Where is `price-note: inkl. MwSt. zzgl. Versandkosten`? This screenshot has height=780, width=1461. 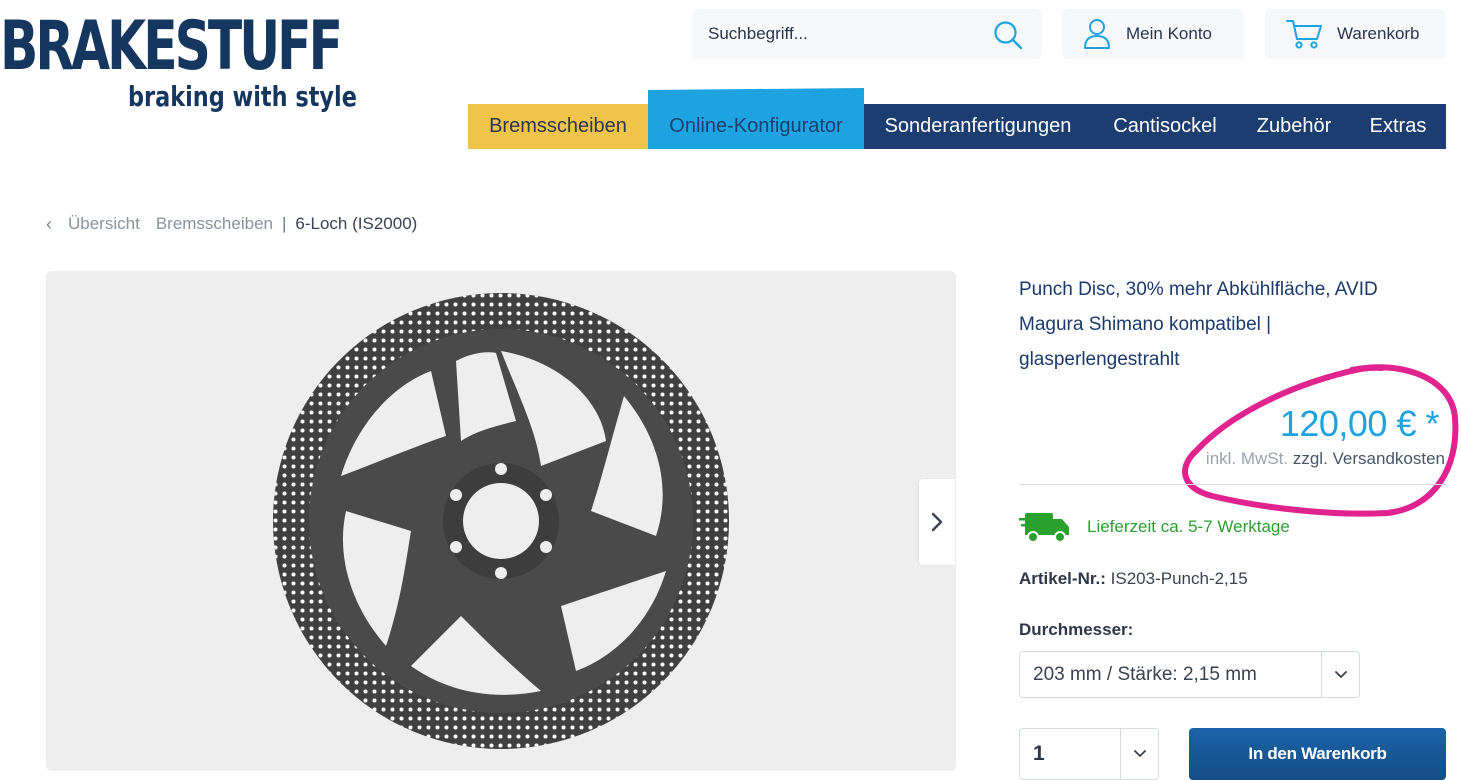 price-note: inkl. MwSt. zzgl. Versandkosten is located at coordinates (1325, 459).